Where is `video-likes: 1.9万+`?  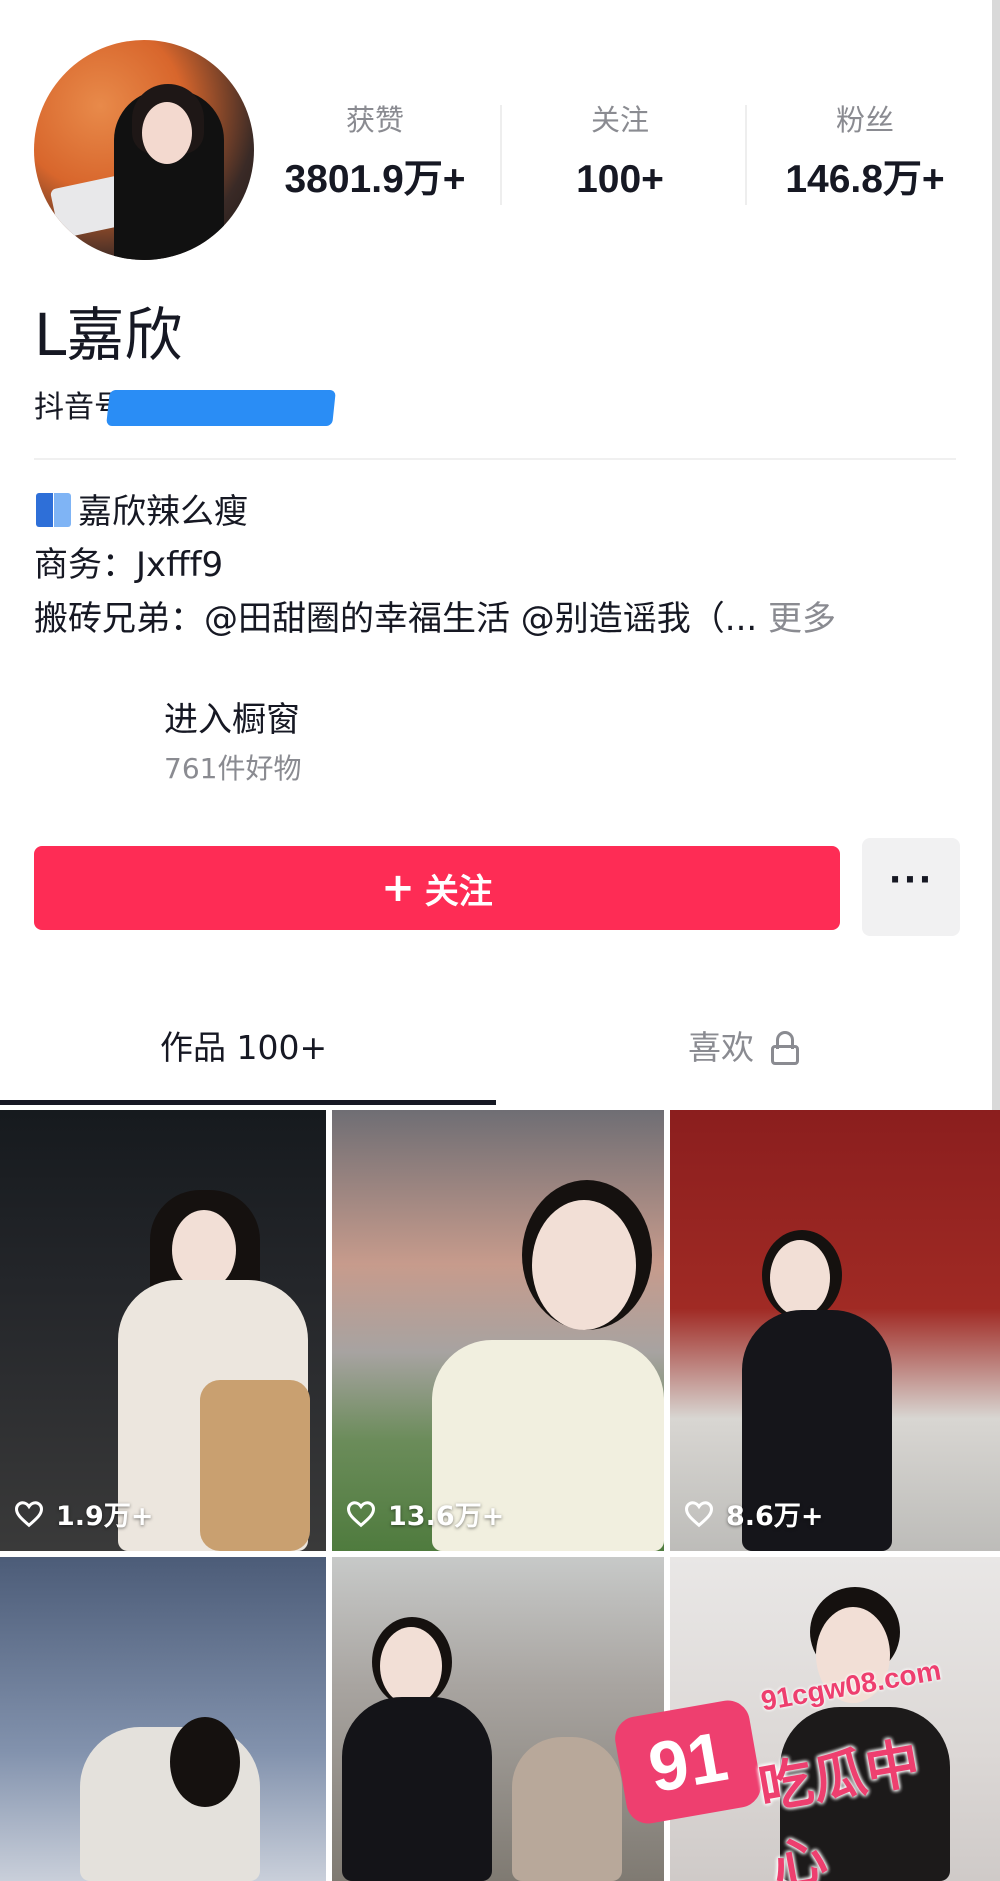 video-likes: 1.9万+ is located at coordinates (83, 1513).